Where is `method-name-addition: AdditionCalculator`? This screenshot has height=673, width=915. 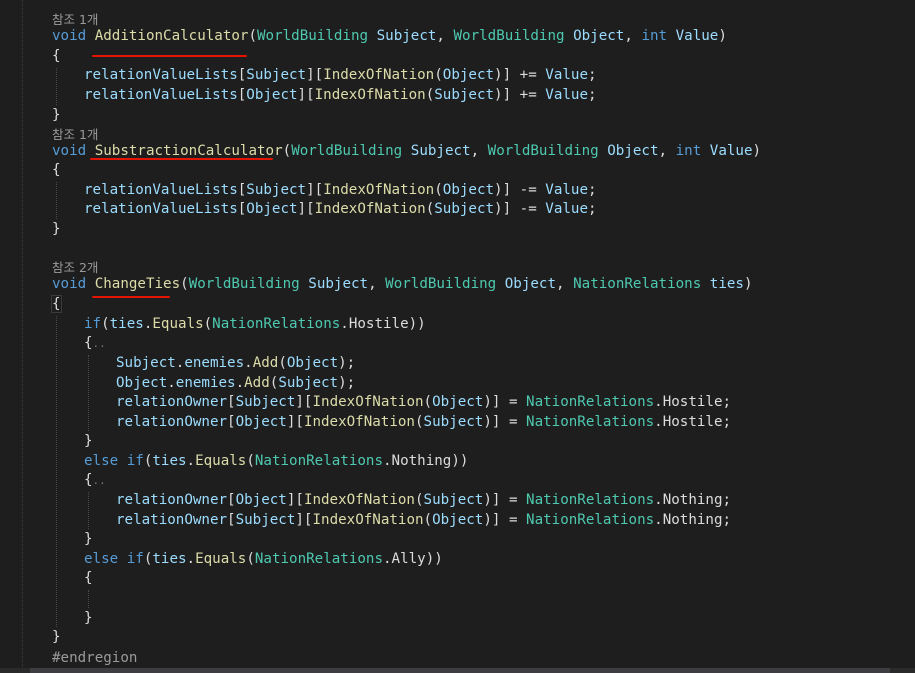 method-name-addition: AdditionCalculator is located at coordinates (171, 36).